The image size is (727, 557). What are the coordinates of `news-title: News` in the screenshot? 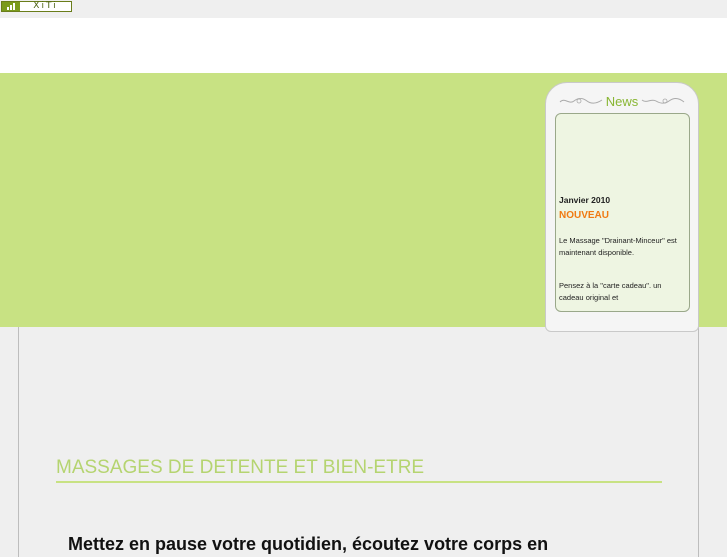 It's located at (622, 101).